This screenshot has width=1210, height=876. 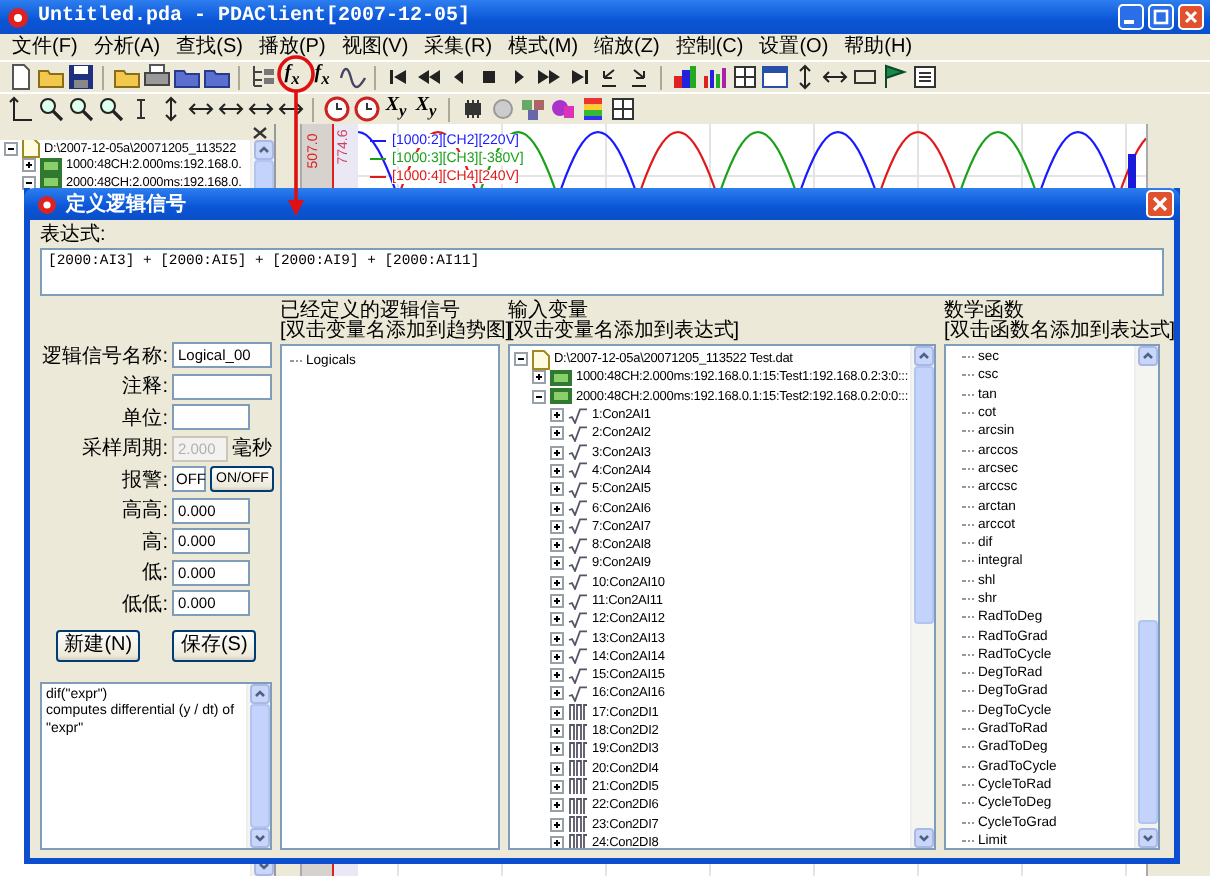 What do you see at coordinates (73, 236) in the screenshot?
I see `expression-label: 表达式:` at bounding box center [73, 236].